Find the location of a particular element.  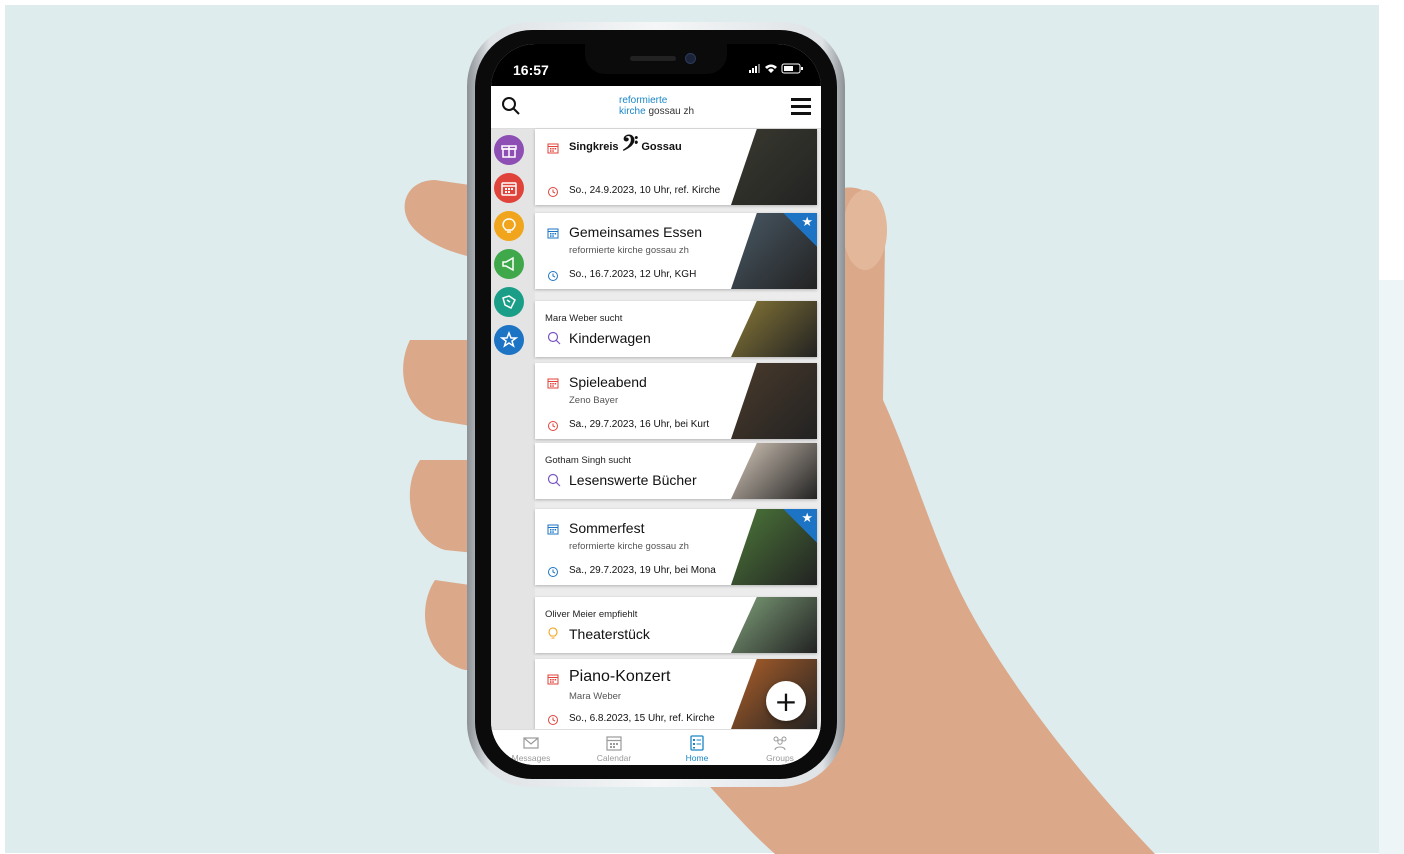

tab-calendar: Calendar is located at coordinates (614, 748).